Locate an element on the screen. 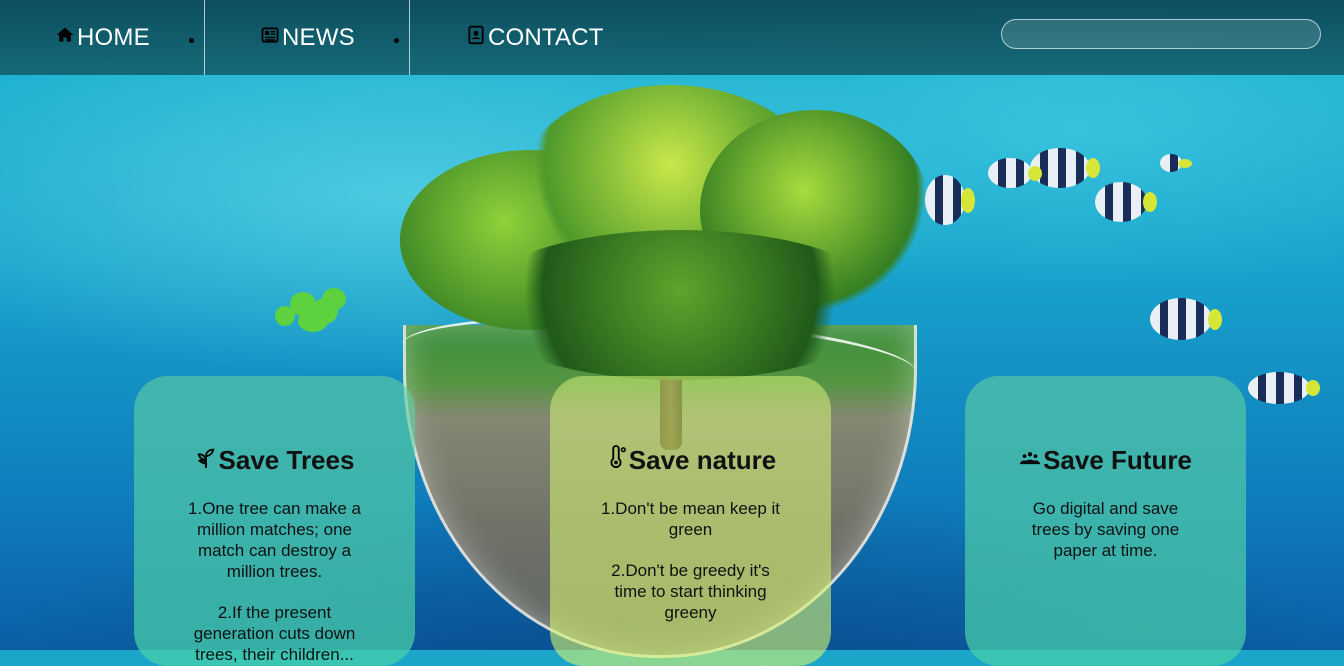 This screenshot has height=666, width=1344. search-input is located at coordinates (1161, 34).